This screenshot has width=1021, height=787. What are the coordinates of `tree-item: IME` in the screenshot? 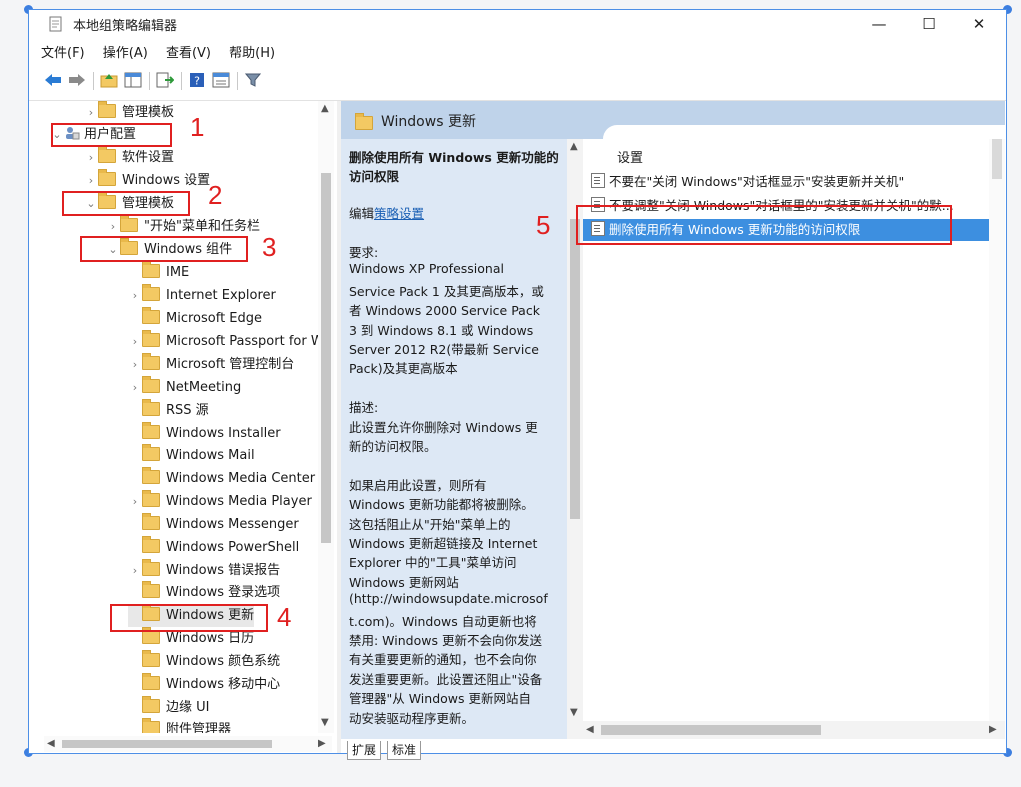 It's located at (159, 272).